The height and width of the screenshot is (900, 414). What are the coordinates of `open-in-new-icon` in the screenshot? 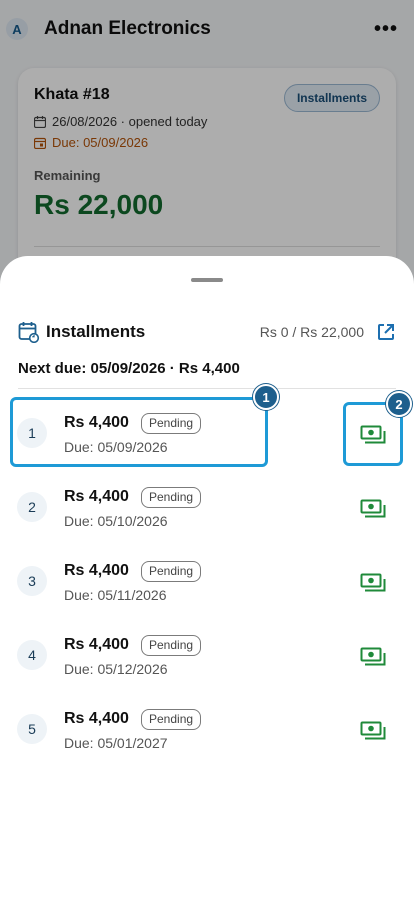 It's located at (386, 332).